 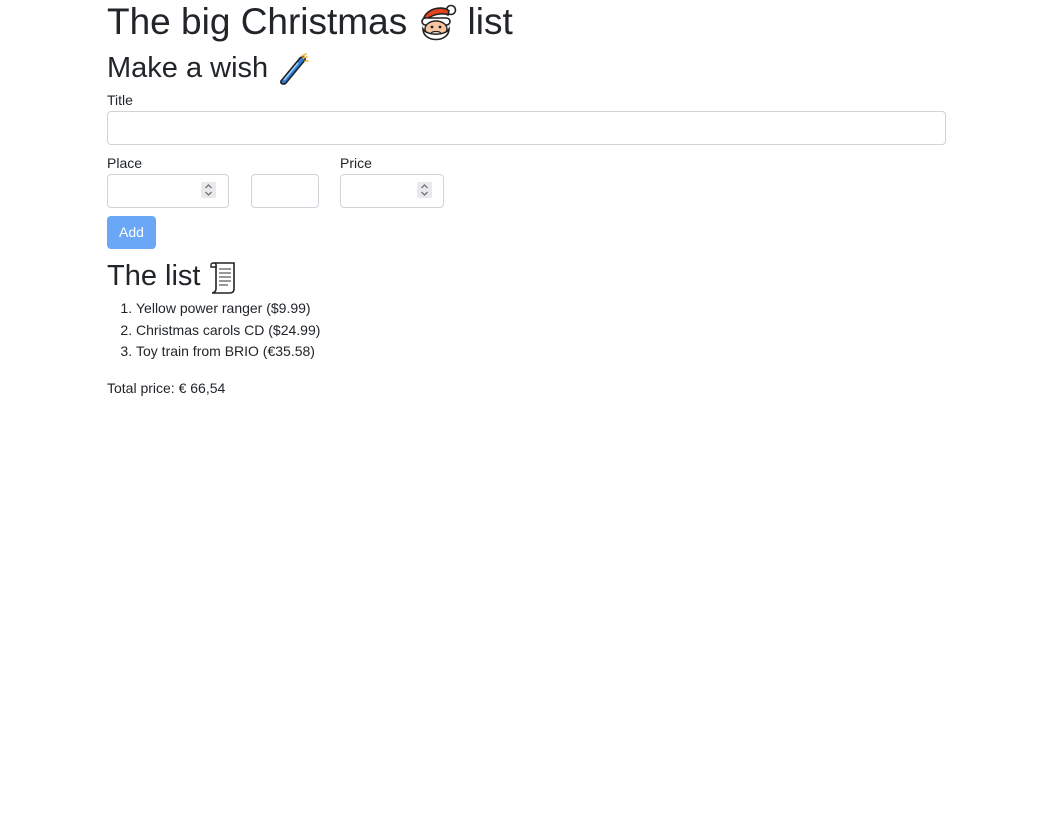 What do you see at coordinates (228, 309) in the screenshot?
I see `list-item: Yellow power ranger ($9.99)` at bounding box center [228, 309].